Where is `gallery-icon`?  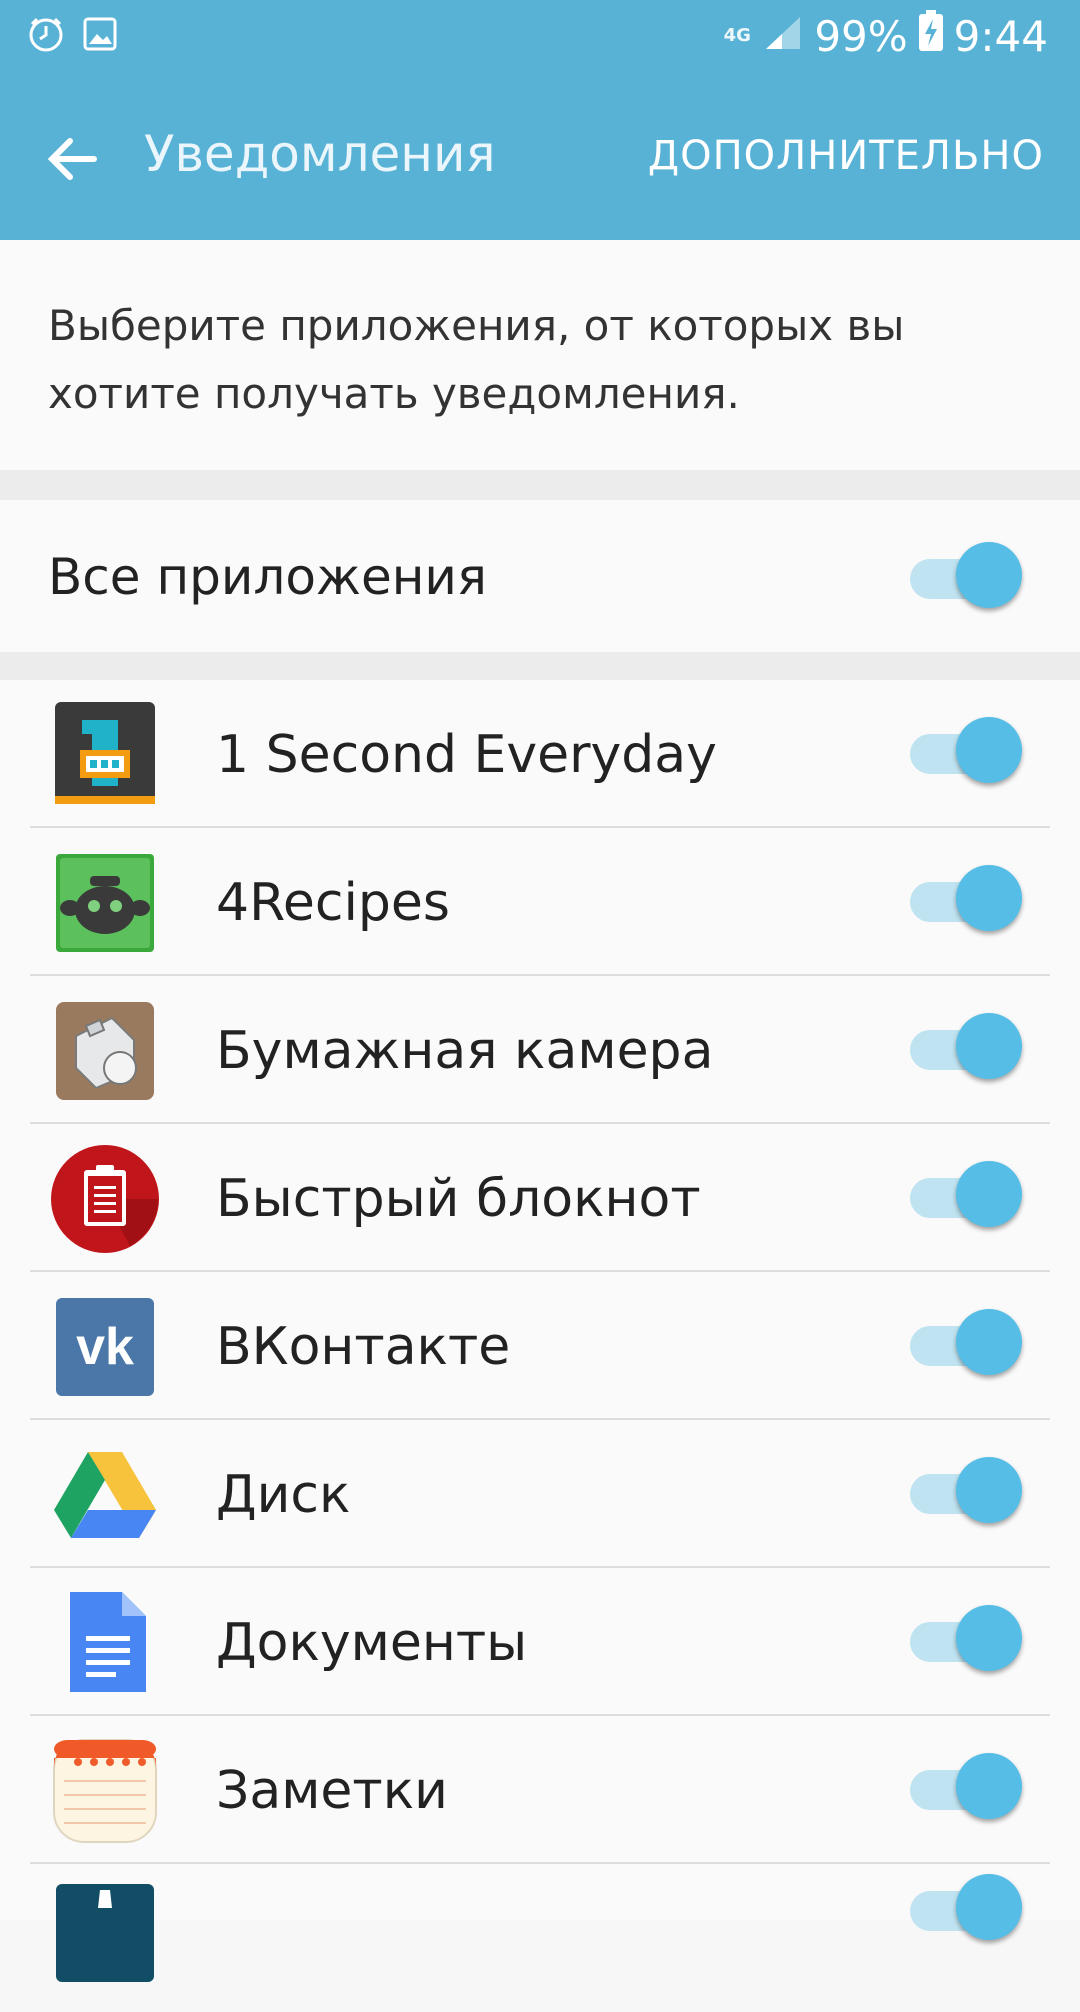
gallery-icon is located at coordinates (100, 36).